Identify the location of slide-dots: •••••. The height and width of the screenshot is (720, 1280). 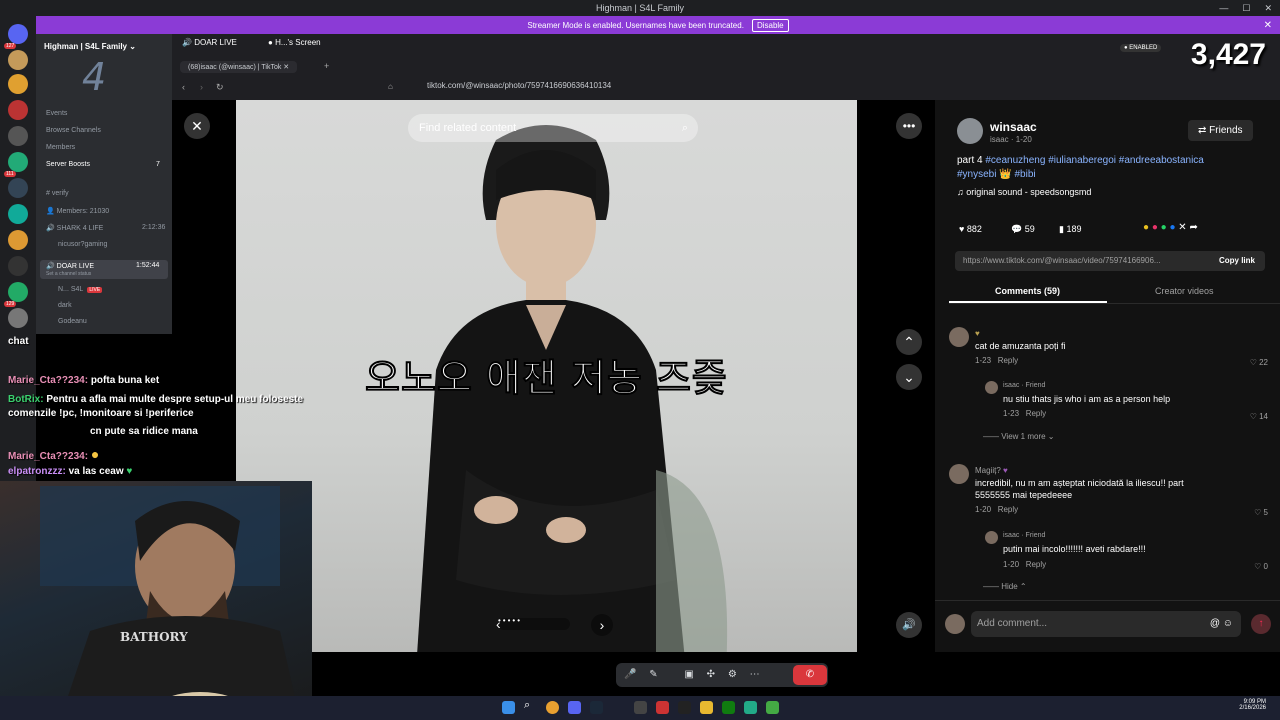
(510, 620).